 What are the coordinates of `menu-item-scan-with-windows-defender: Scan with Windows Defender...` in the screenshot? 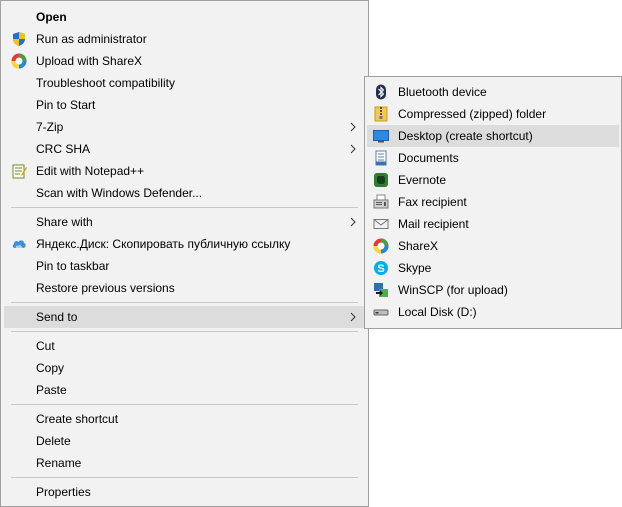 It's located at (184, 193).